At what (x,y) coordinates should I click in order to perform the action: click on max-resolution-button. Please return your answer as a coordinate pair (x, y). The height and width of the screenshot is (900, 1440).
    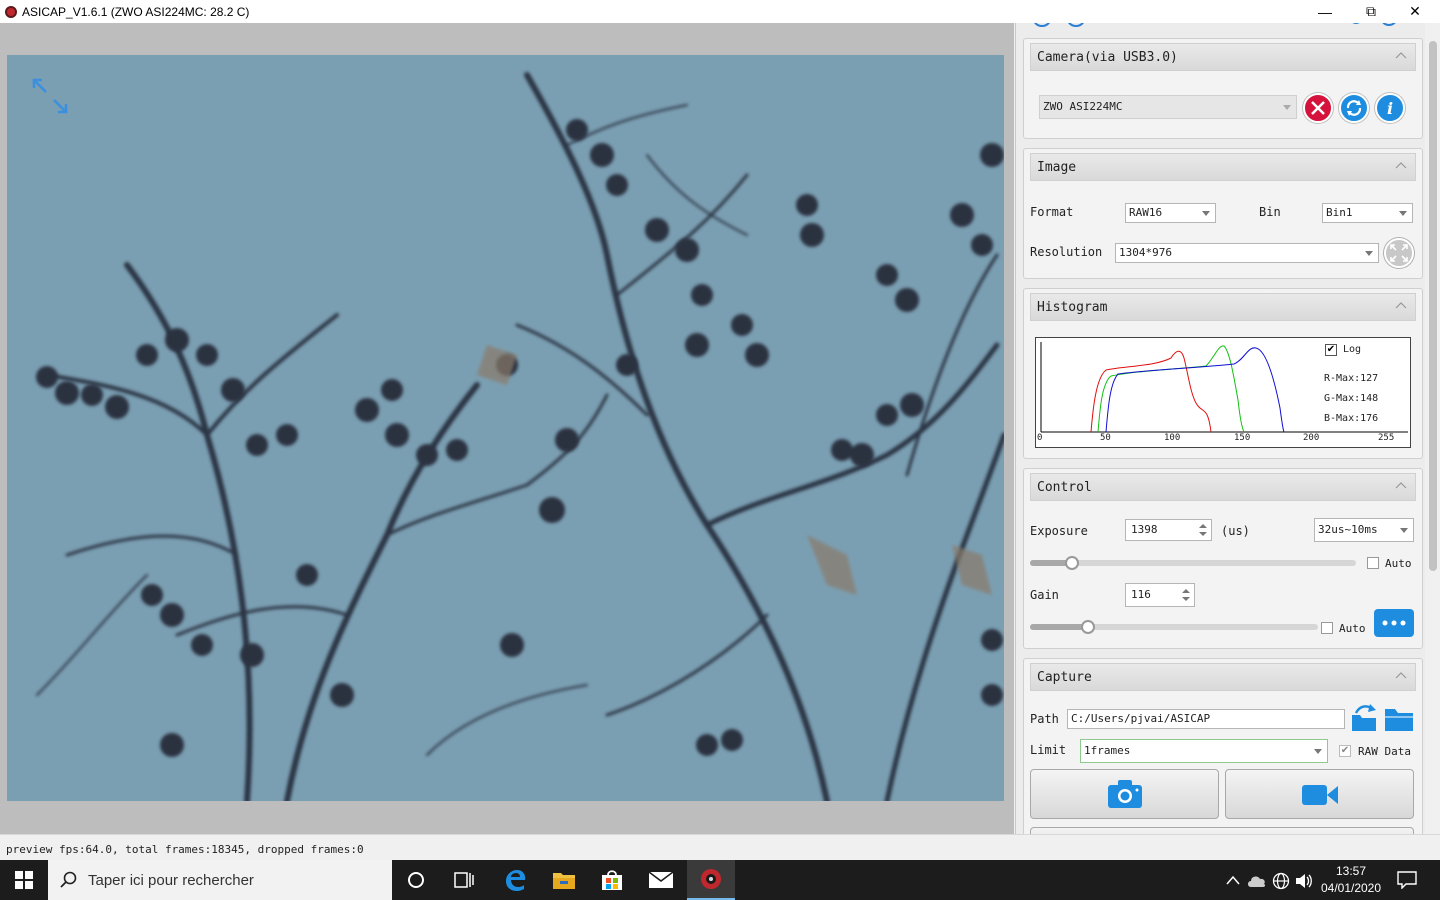
    Looking at the image, I should click on (1399, 253).